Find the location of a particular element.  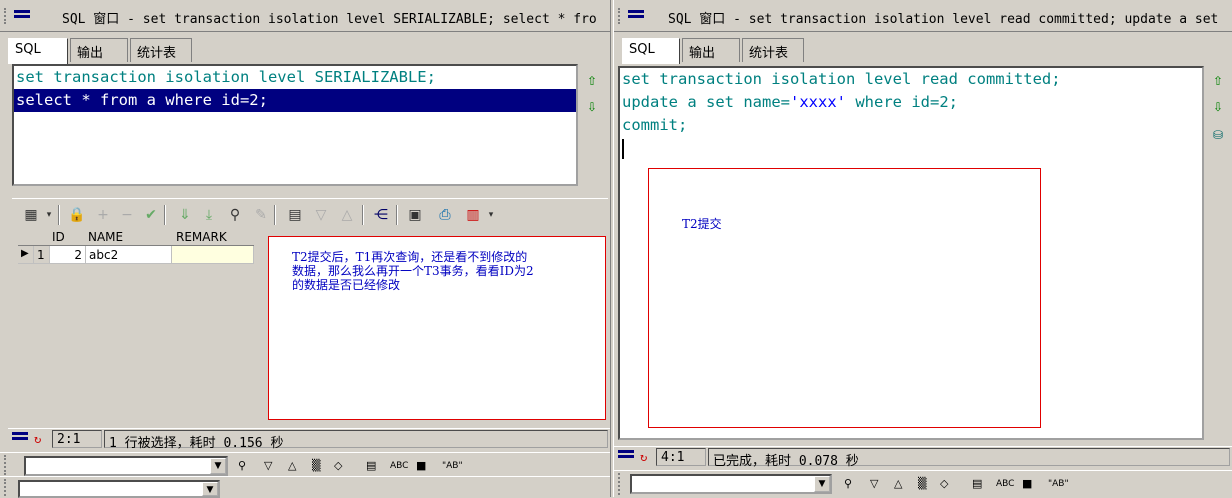

clear-icon: ✎ is located at coordinates (261, 215).